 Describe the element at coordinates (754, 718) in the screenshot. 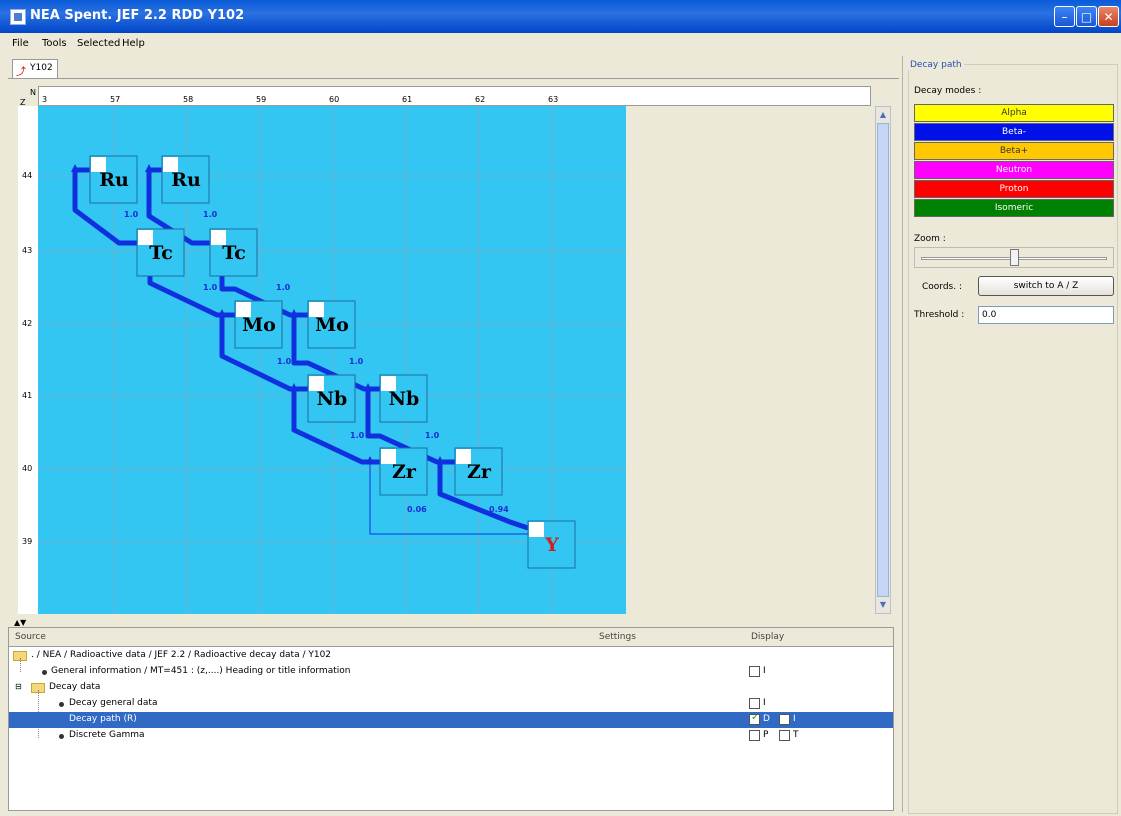

I see `display-checkbox-checked` at that location.